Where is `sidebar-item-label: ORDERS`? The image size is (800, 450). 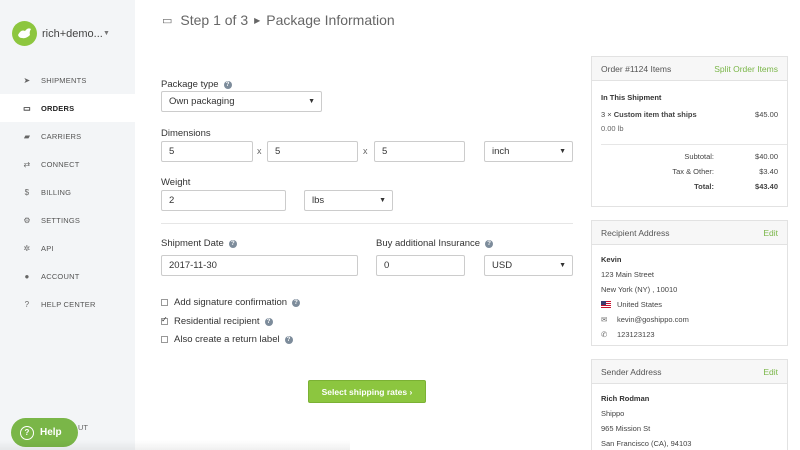
sidebar-item-label: ORDERS is located at coordinates (58, 108).